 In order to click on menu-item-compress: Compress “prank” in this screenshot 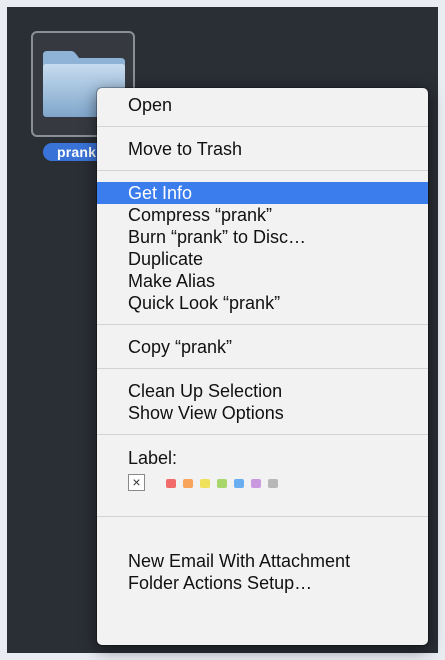, I will do `click(262, 215)`.